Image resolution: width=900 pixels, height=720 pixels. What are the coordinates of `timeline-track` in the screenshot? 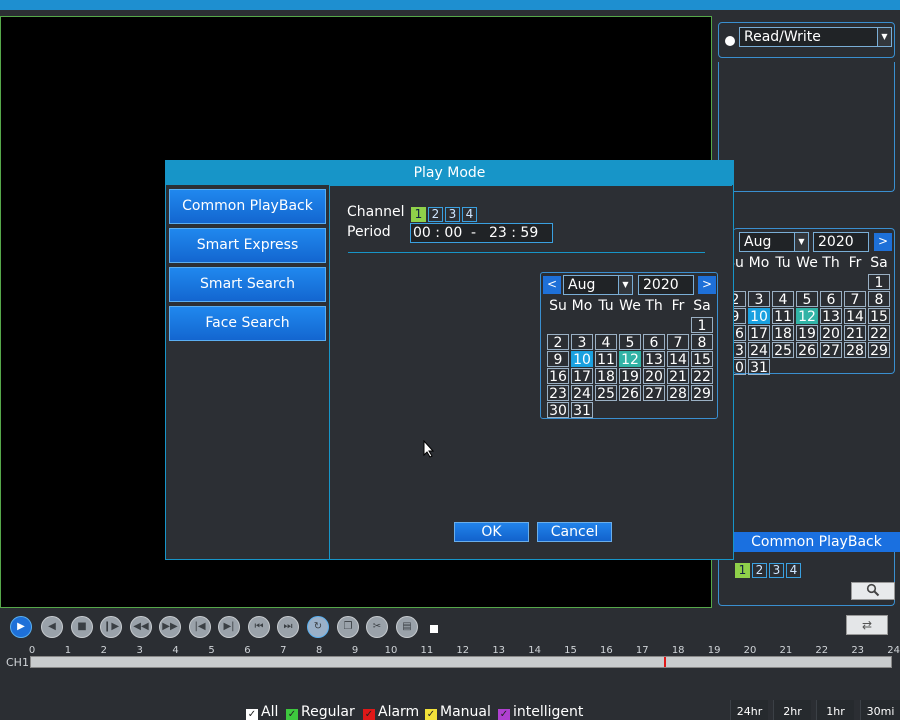 It's located at (461, 662).